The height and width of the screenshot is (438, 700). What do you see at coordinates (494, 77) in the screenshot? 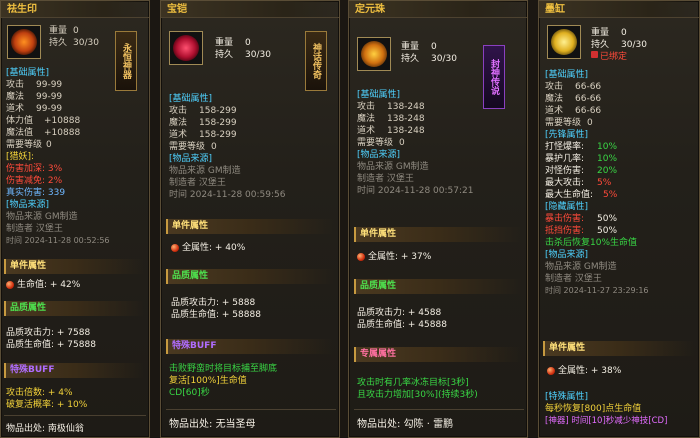
I see `rarity-tag: 封神传说` at bounding box center [494, 77].